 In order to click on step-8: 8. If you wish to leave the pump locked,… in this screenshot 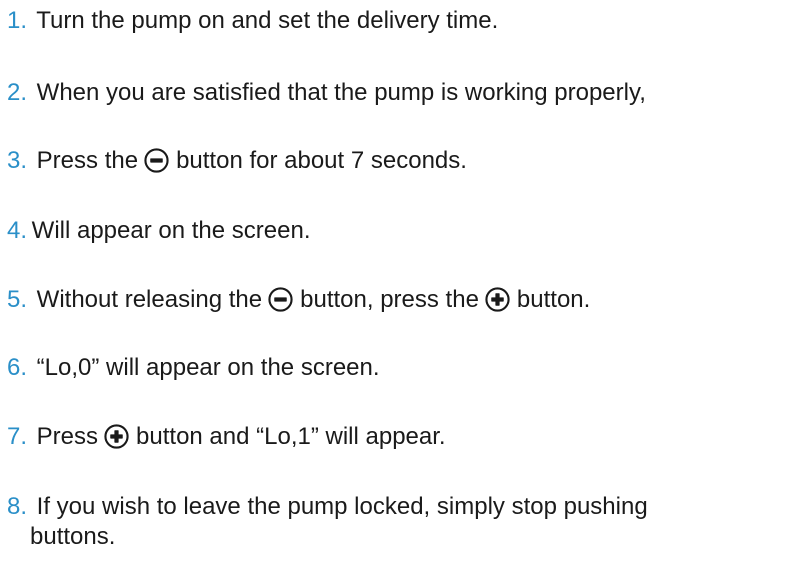, I will do `click(327, 507)`.